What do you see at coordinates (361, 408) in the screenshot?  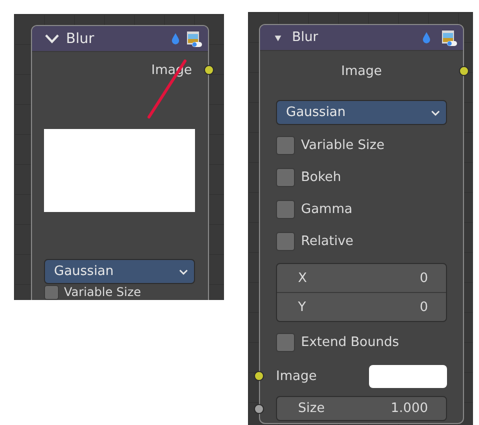 I see `size-field: Size 1.000` at bounding box center [361, 408].